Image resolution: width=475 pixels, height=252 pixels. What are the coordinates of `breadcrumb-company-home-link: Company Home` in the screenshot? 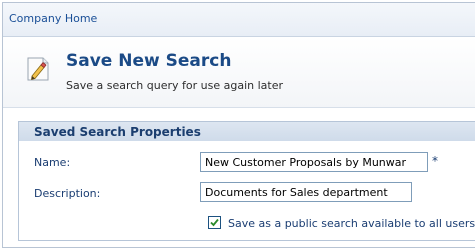 It's located at (53, 18).